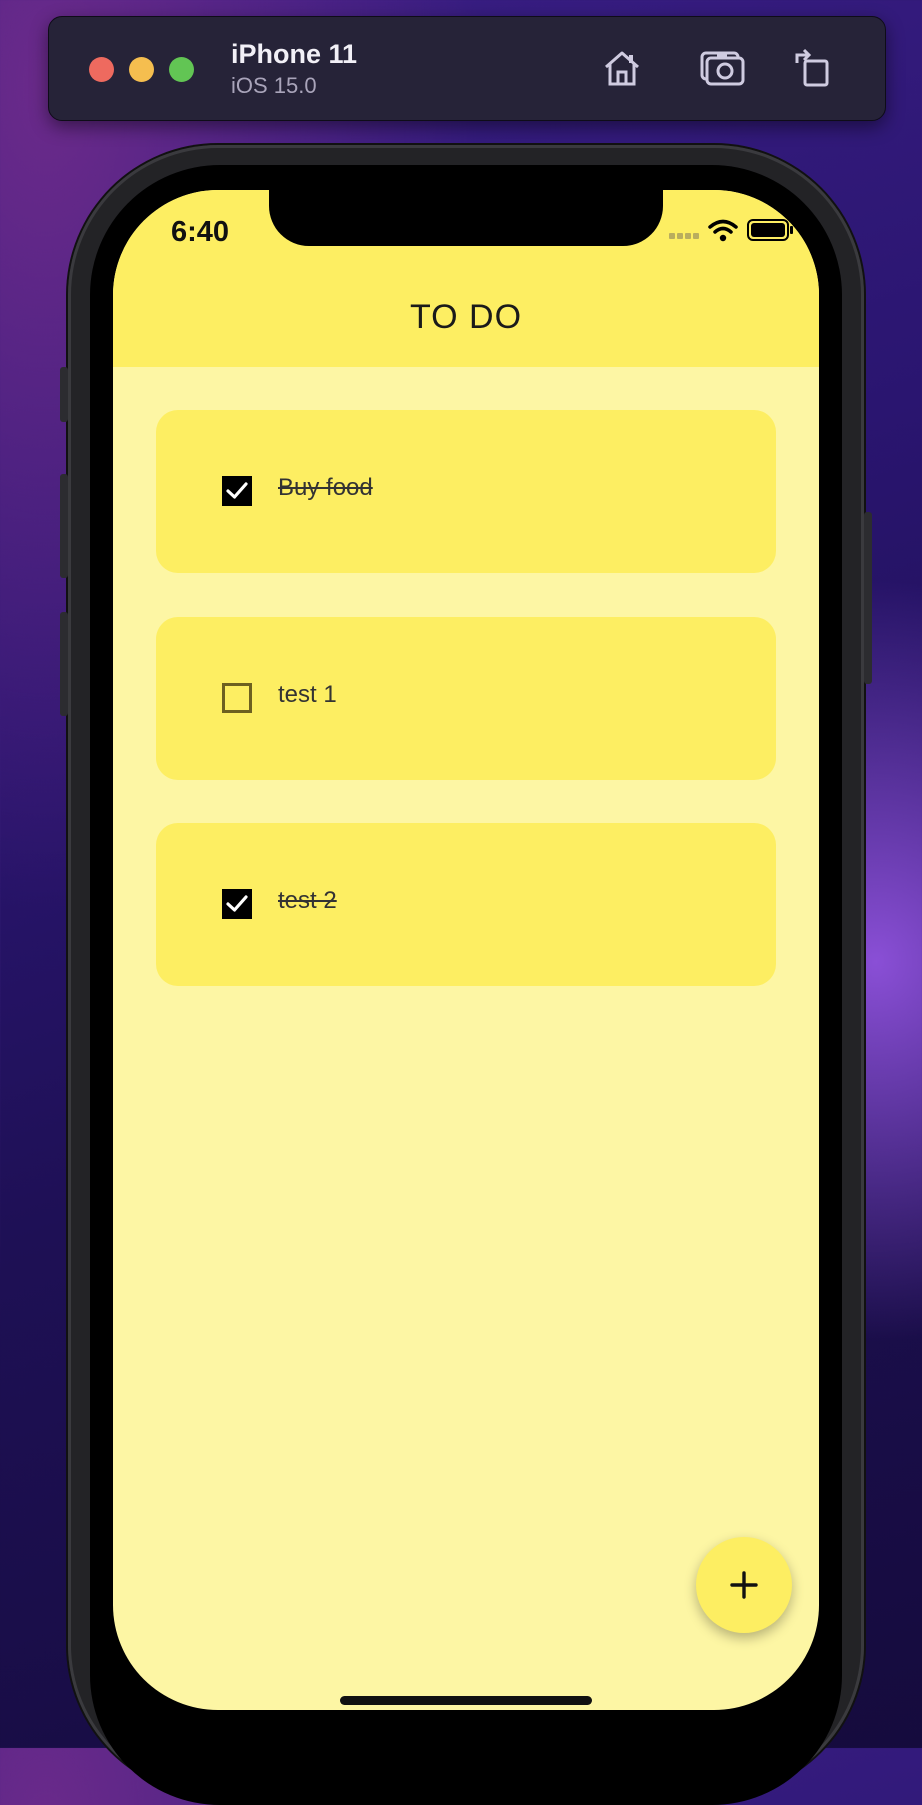 This screenshot has width=922, height=1805. I want to click on screenshot-camera-icon, so click(722, 68).